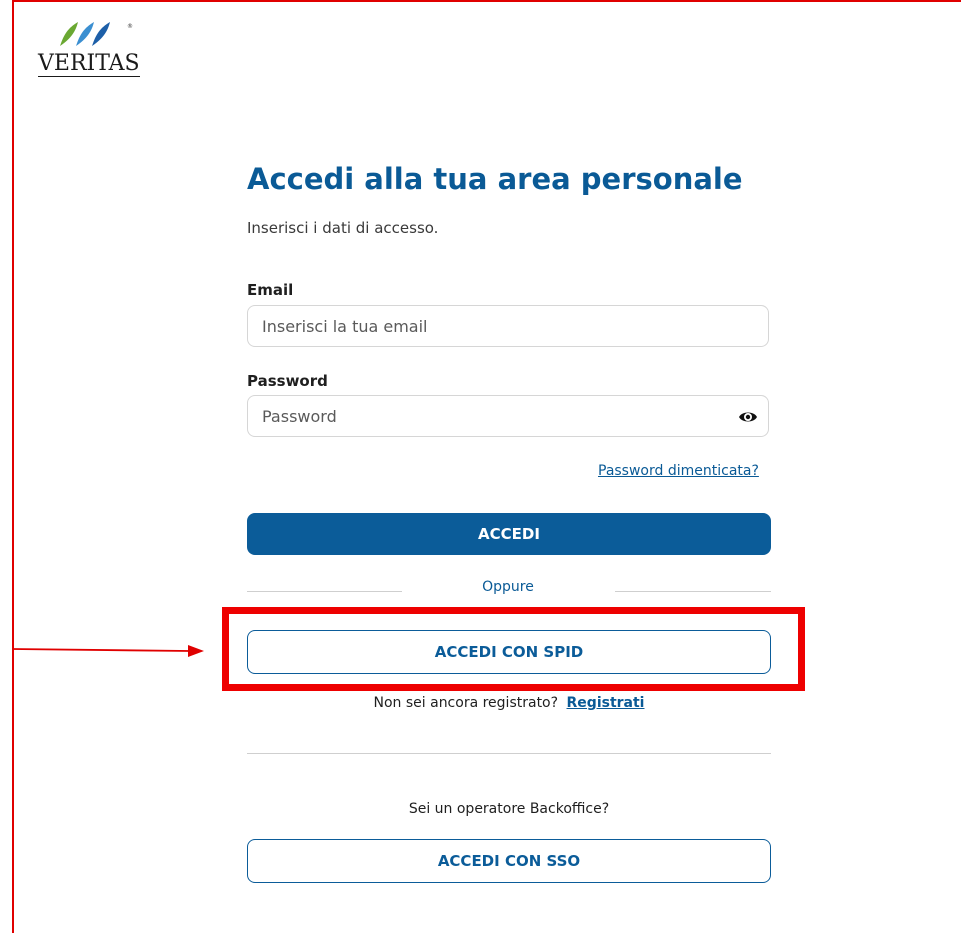 This screenshot has width=961, height=933. What do you see at coordinates (108, 651) in the screenshot?
I see `annotation-arrow-icon` at bounding box center [108, 651].